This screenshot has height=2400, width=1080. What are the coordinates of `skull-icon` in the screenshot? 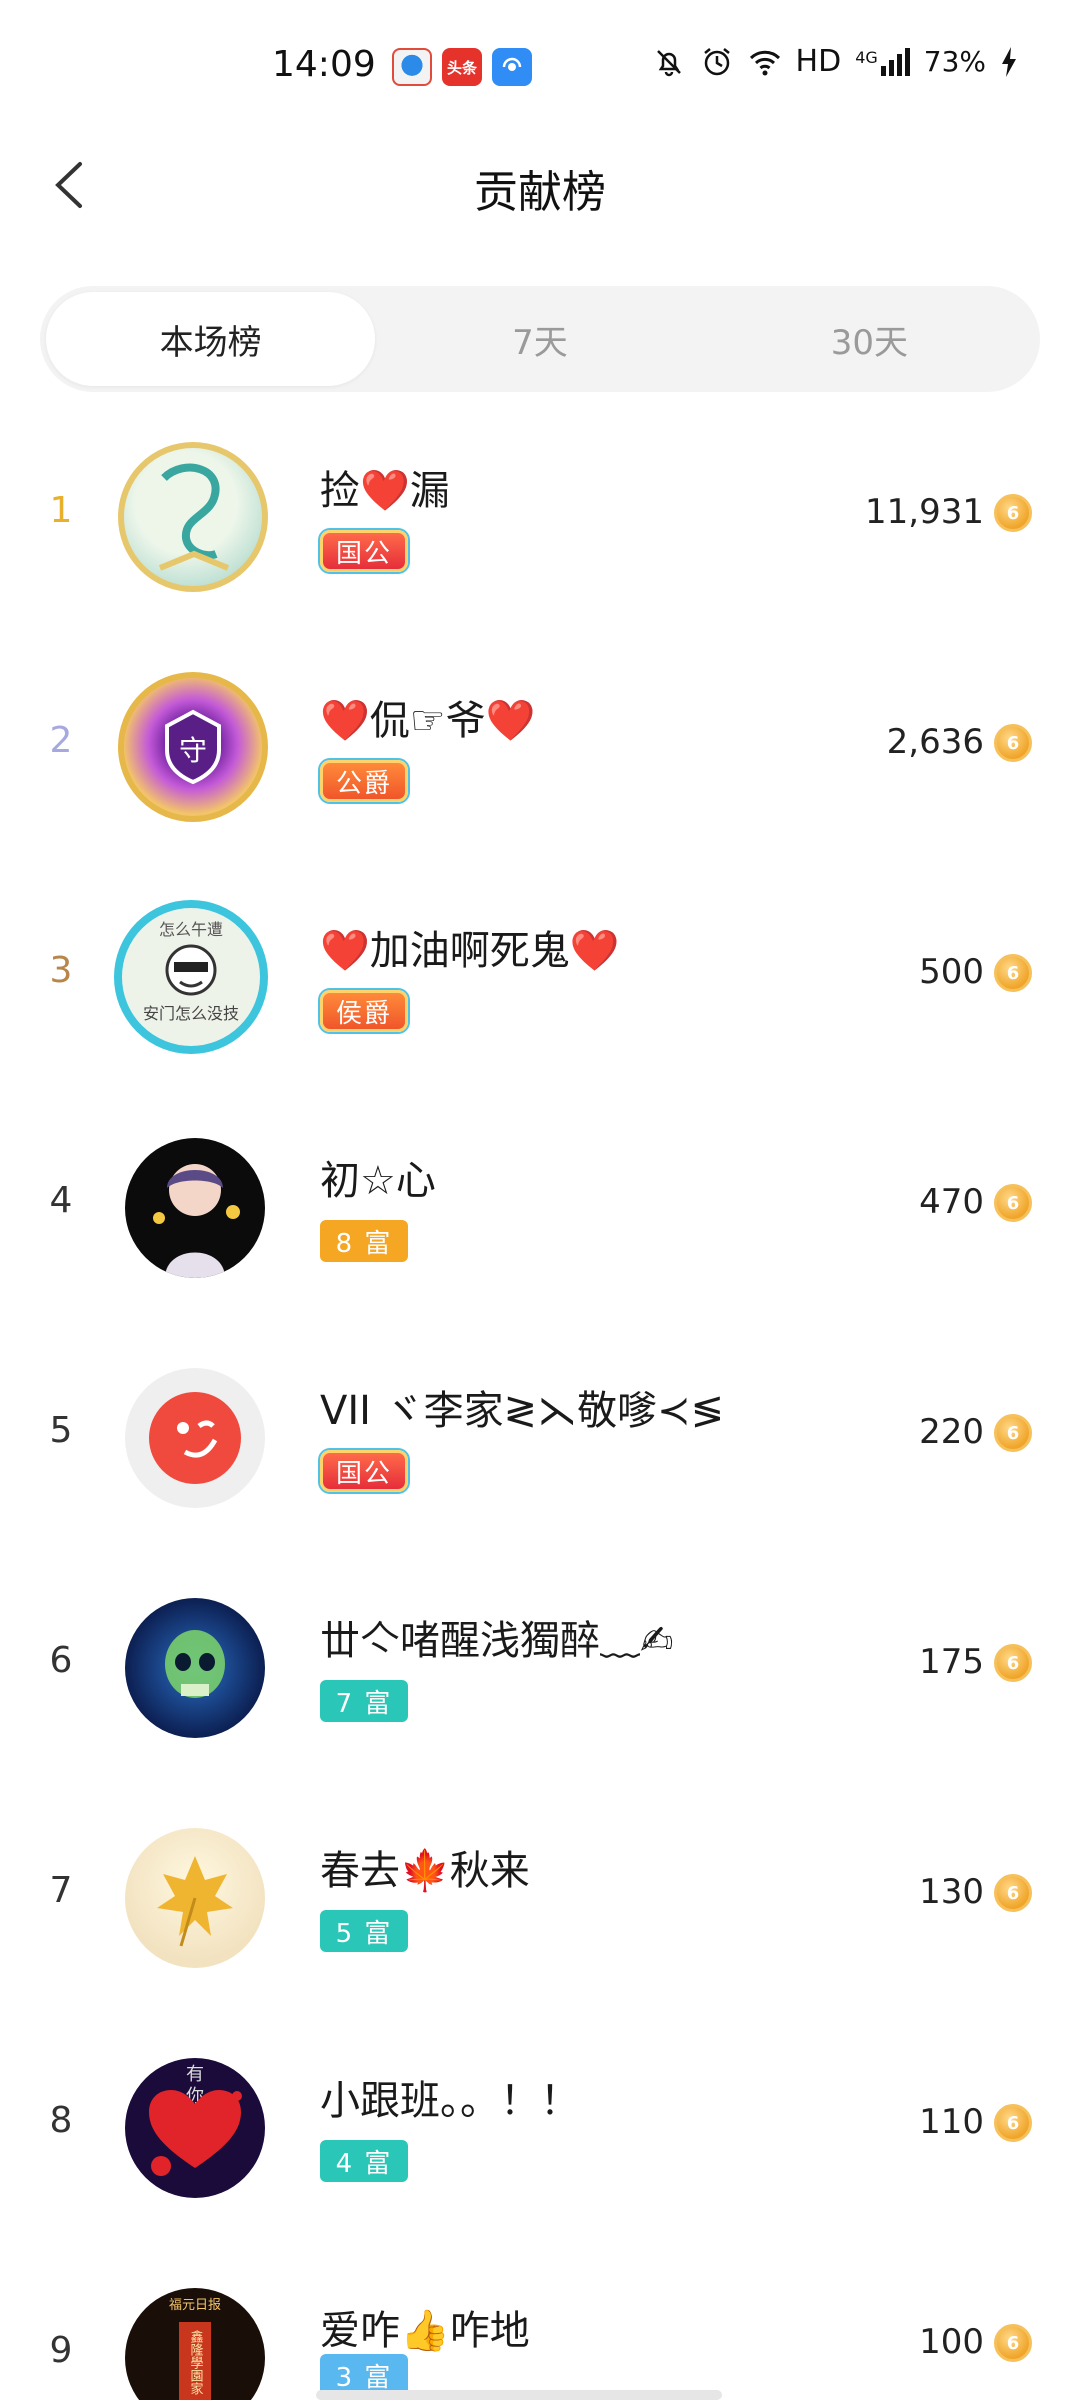 It's located at (195, 1664).